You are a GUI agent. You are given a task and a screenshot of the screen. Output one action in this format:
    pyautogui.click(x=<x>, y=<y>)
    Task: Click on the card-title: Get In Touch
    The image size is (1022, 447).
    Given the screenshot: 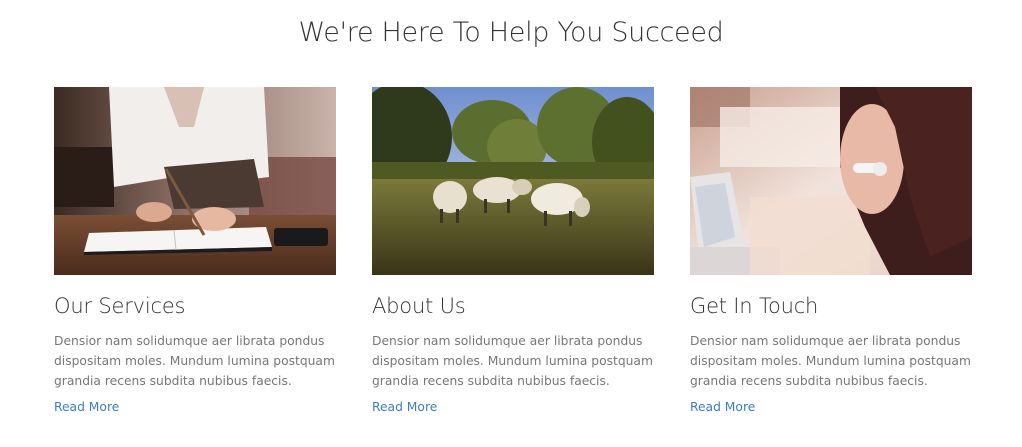 What is the action you would take?
    pyautogui.click(x=754, y=306)
    